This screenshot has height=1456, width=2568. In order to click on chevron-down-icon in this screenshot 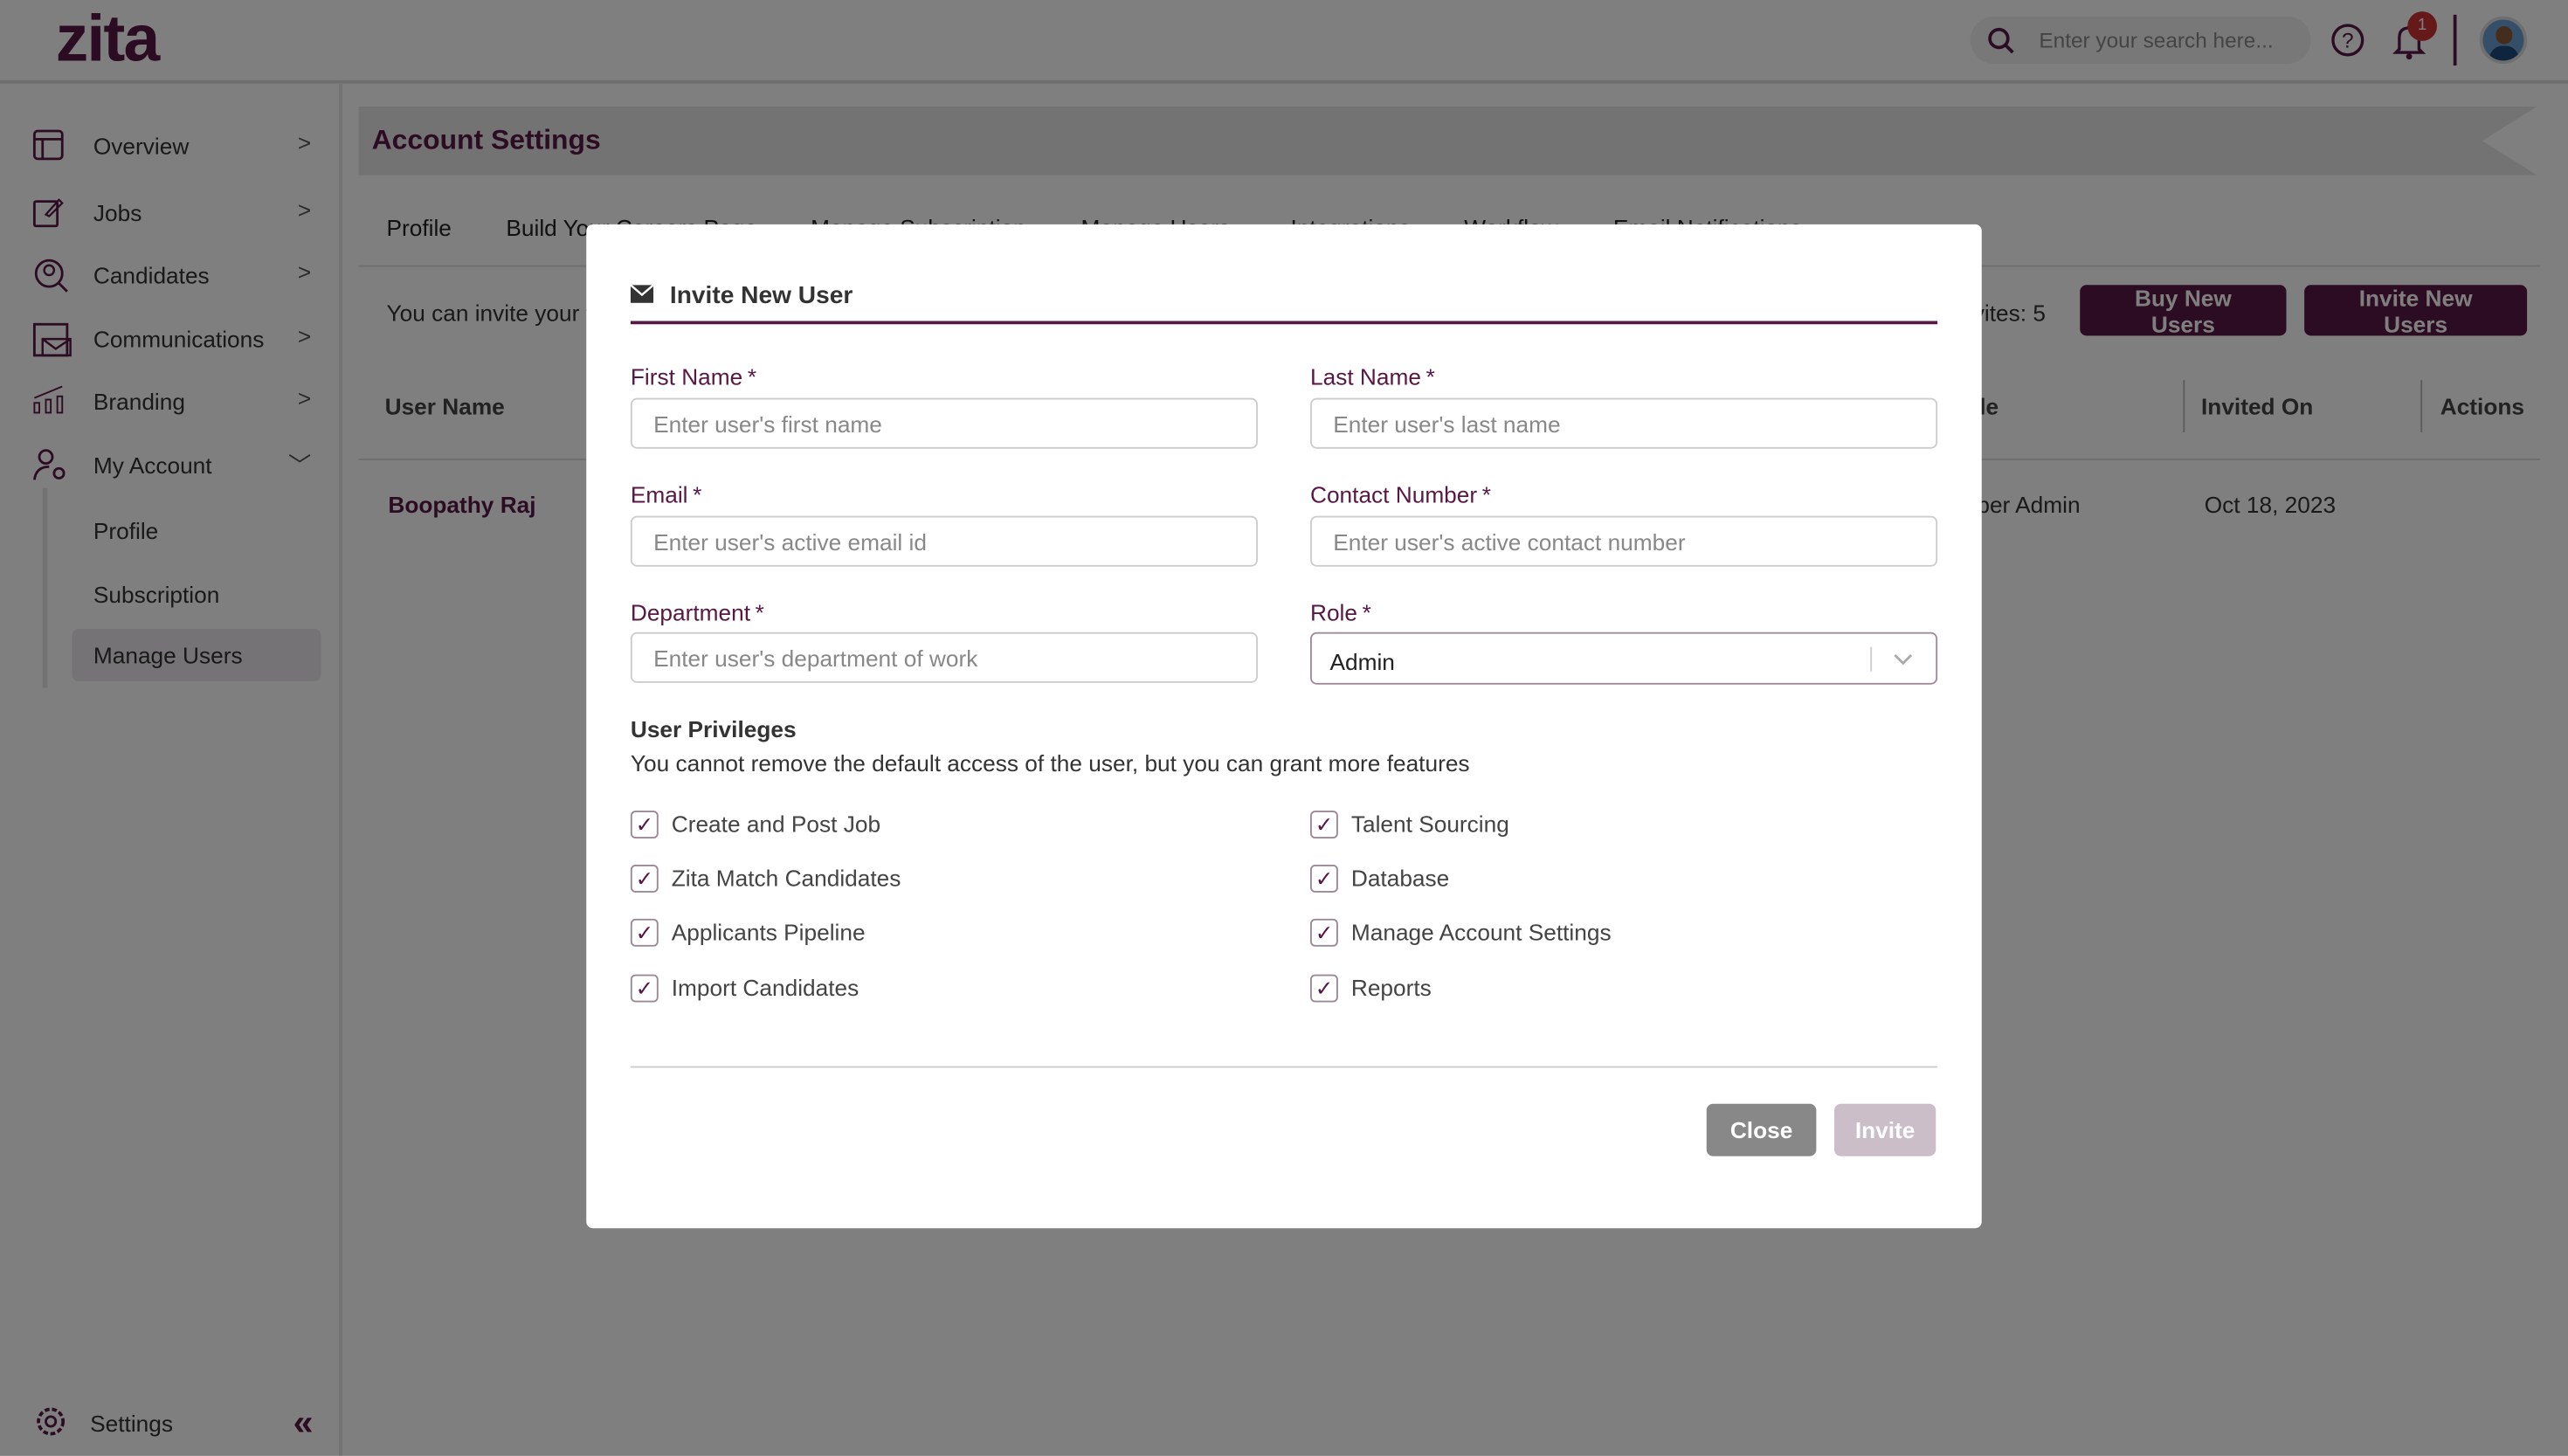, I will do `click(1904, 659)`.